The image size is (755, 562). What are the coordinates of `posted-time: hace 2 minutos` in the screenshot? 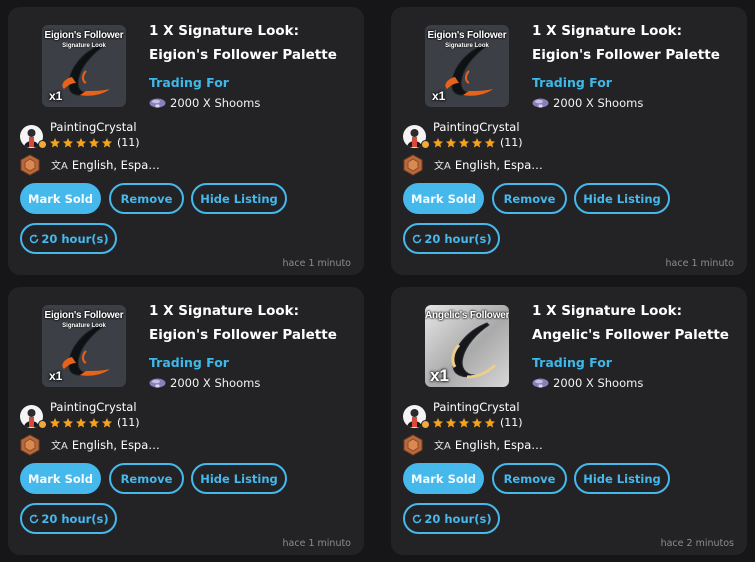 It's located at (697, 543).